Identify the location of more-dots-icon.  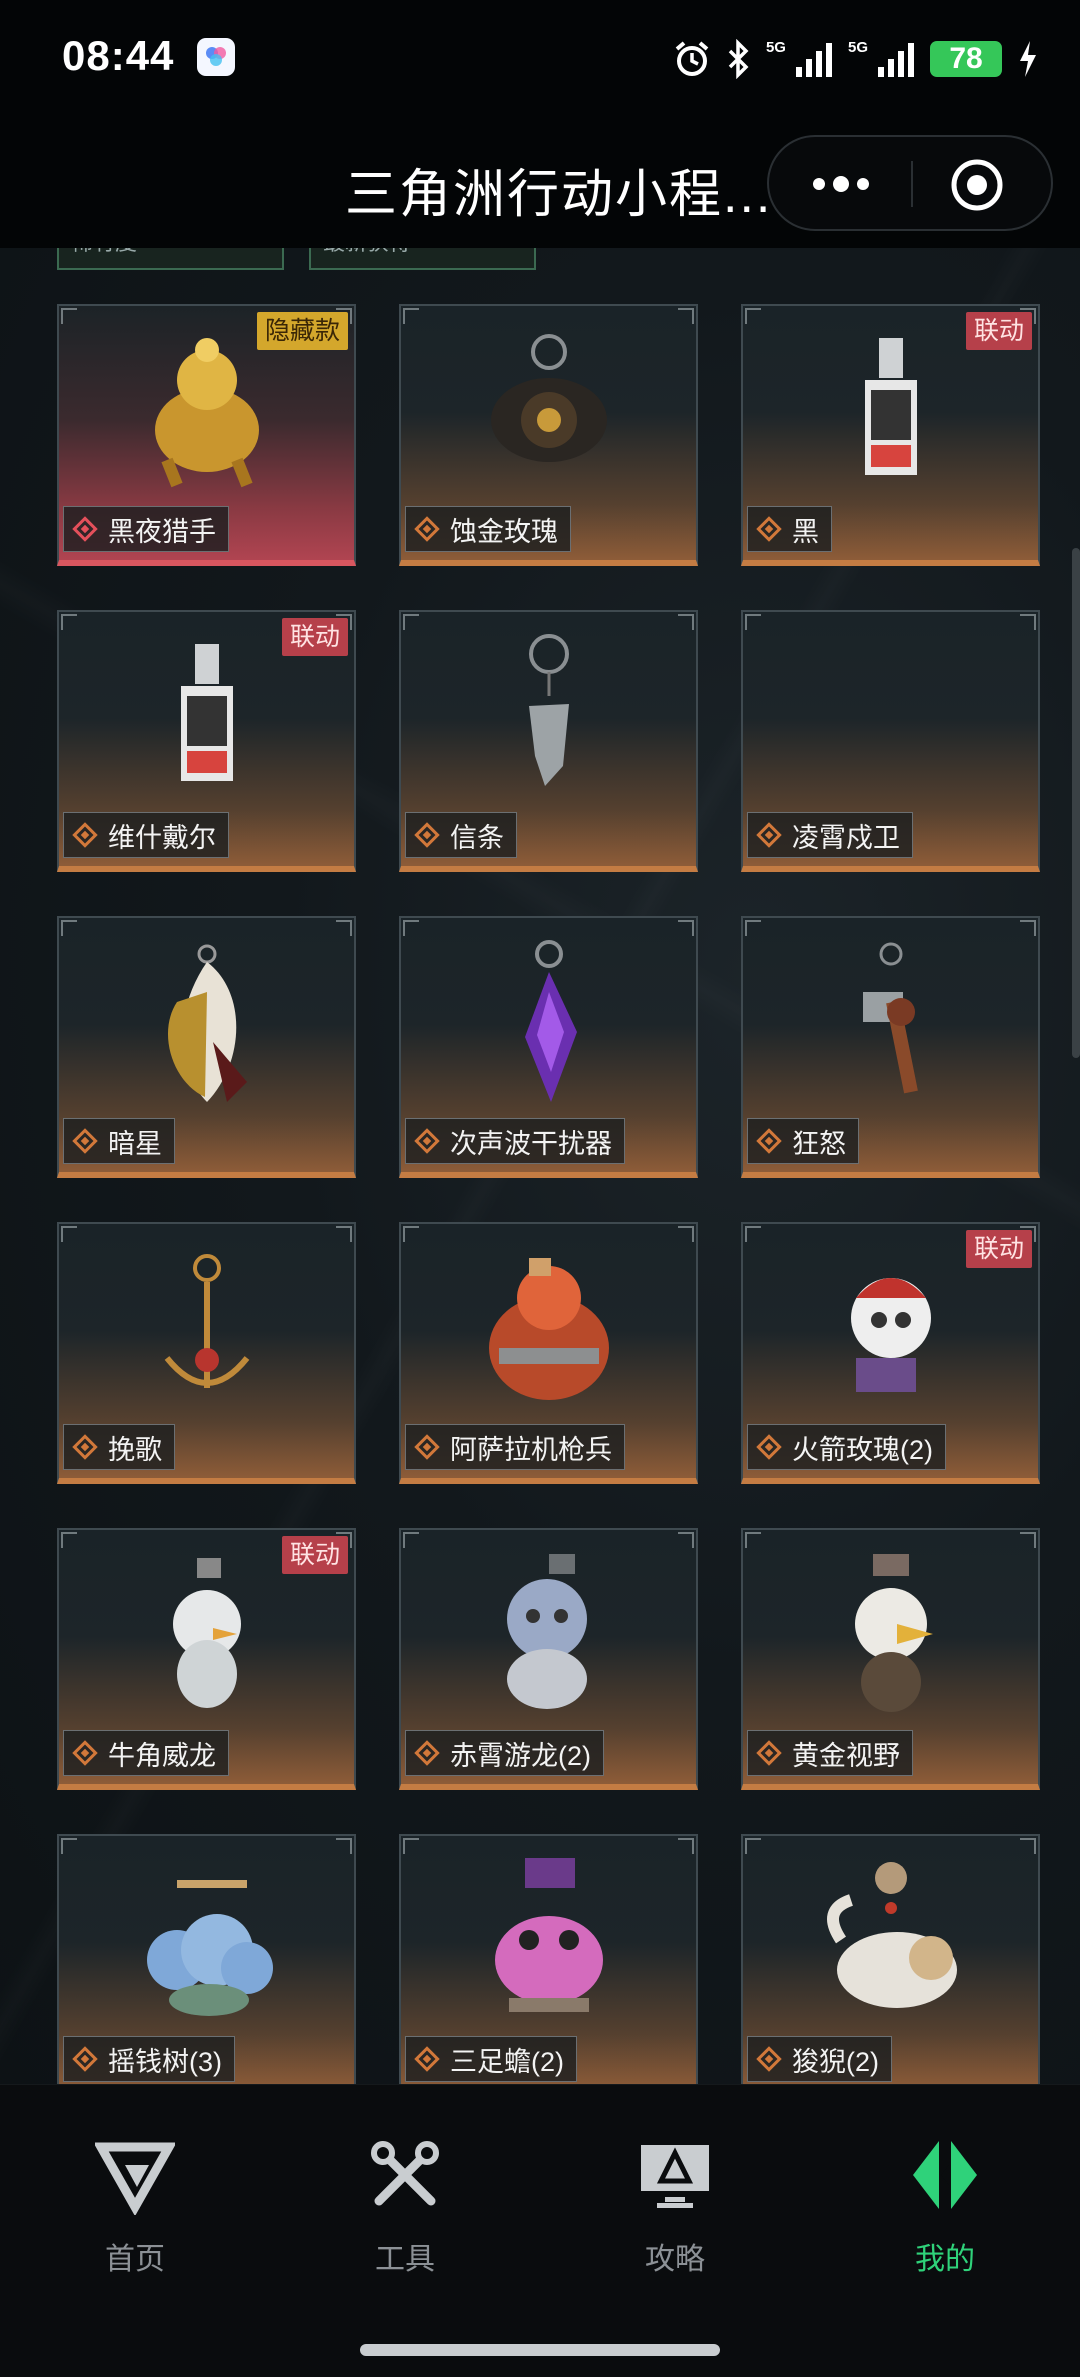
(841, 184).